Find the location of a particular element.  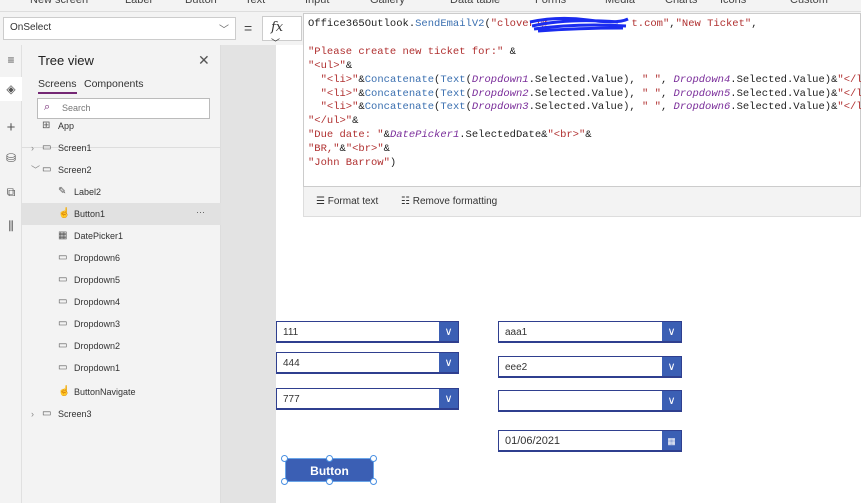

code-token: , is located at coordinates (667, 107).